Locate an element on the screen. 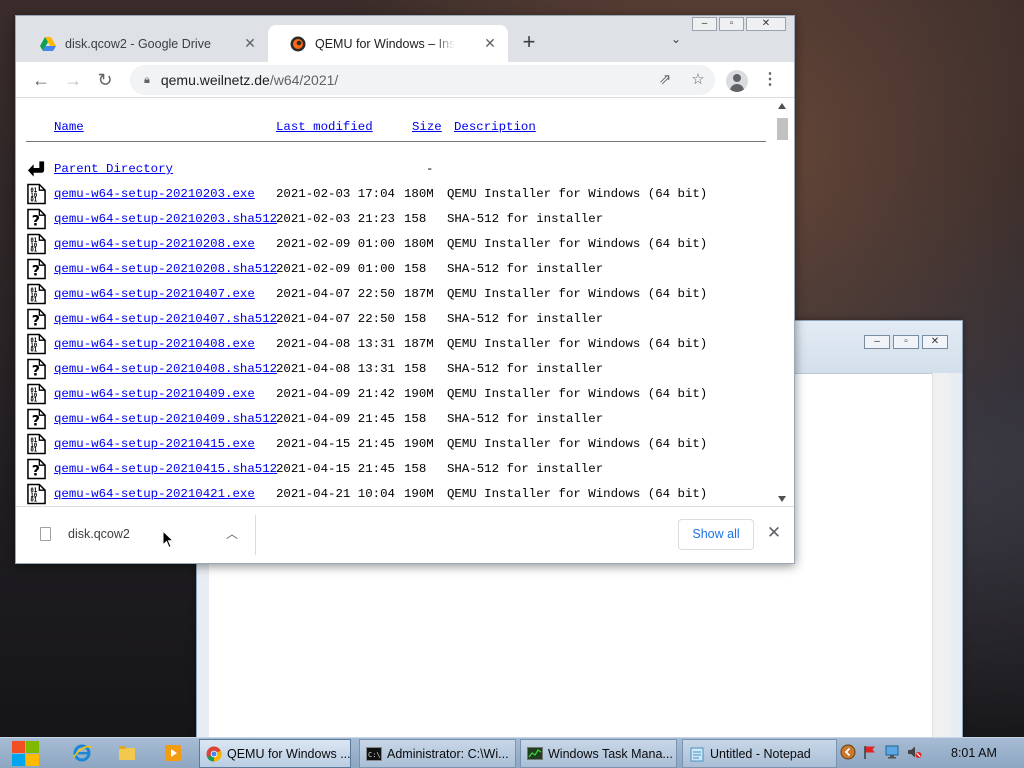 The height and width of the screenshot is (768, 1024). back-folder-icon is located at coordinates (36, 169).